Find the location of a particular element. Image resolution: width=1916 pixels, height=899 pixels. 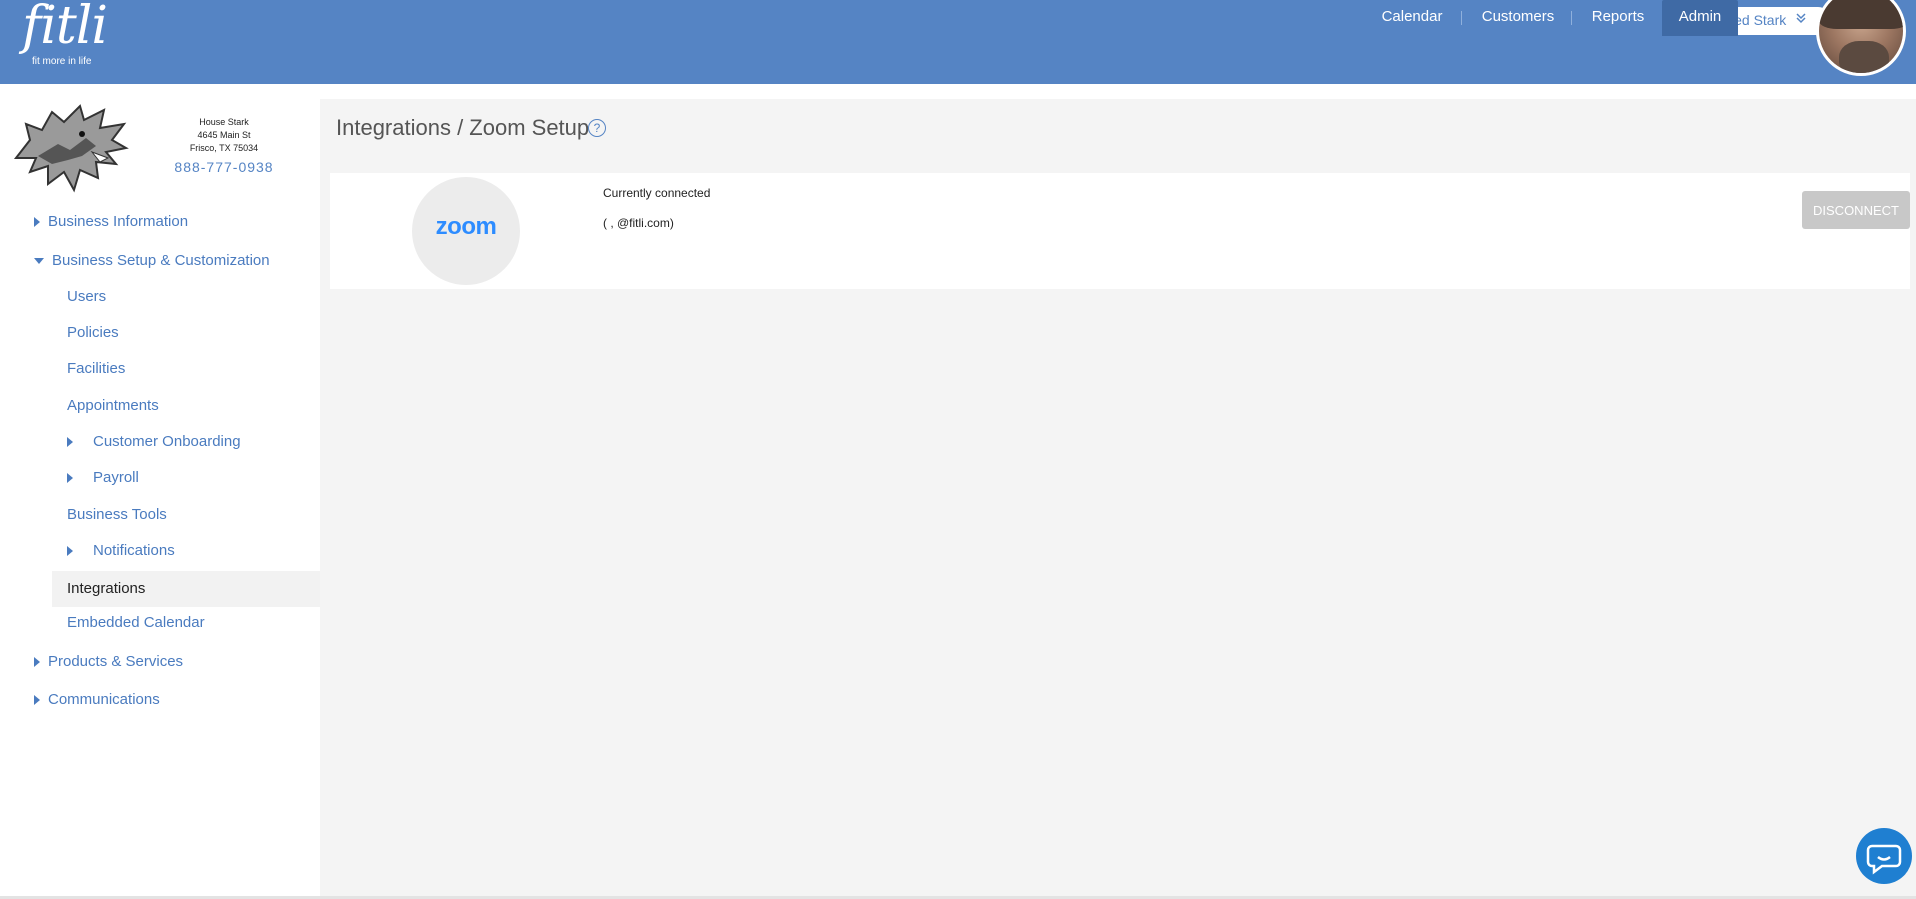

sidebar-item-business-information: Business Information is located at coordinates (111, 222).